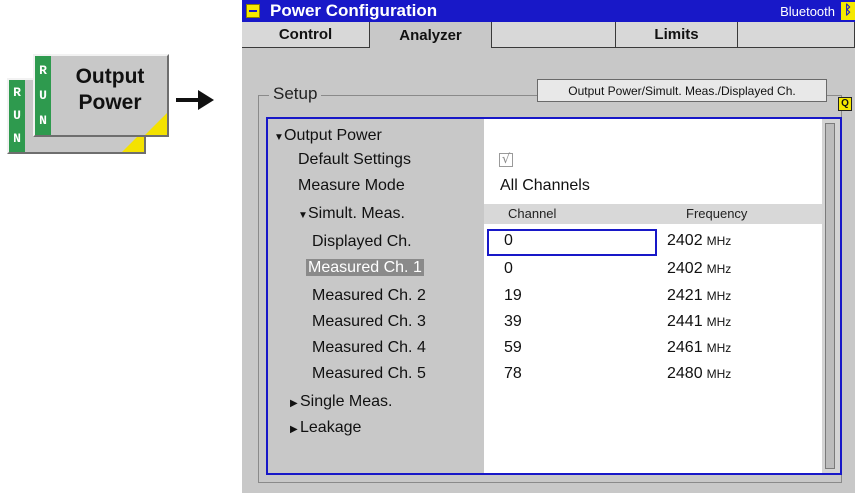 The image size is (855, 493). Describe the element at coordinates (545, 186) in the screenshot. I see `measure-mode-value: All Channels` at that location.